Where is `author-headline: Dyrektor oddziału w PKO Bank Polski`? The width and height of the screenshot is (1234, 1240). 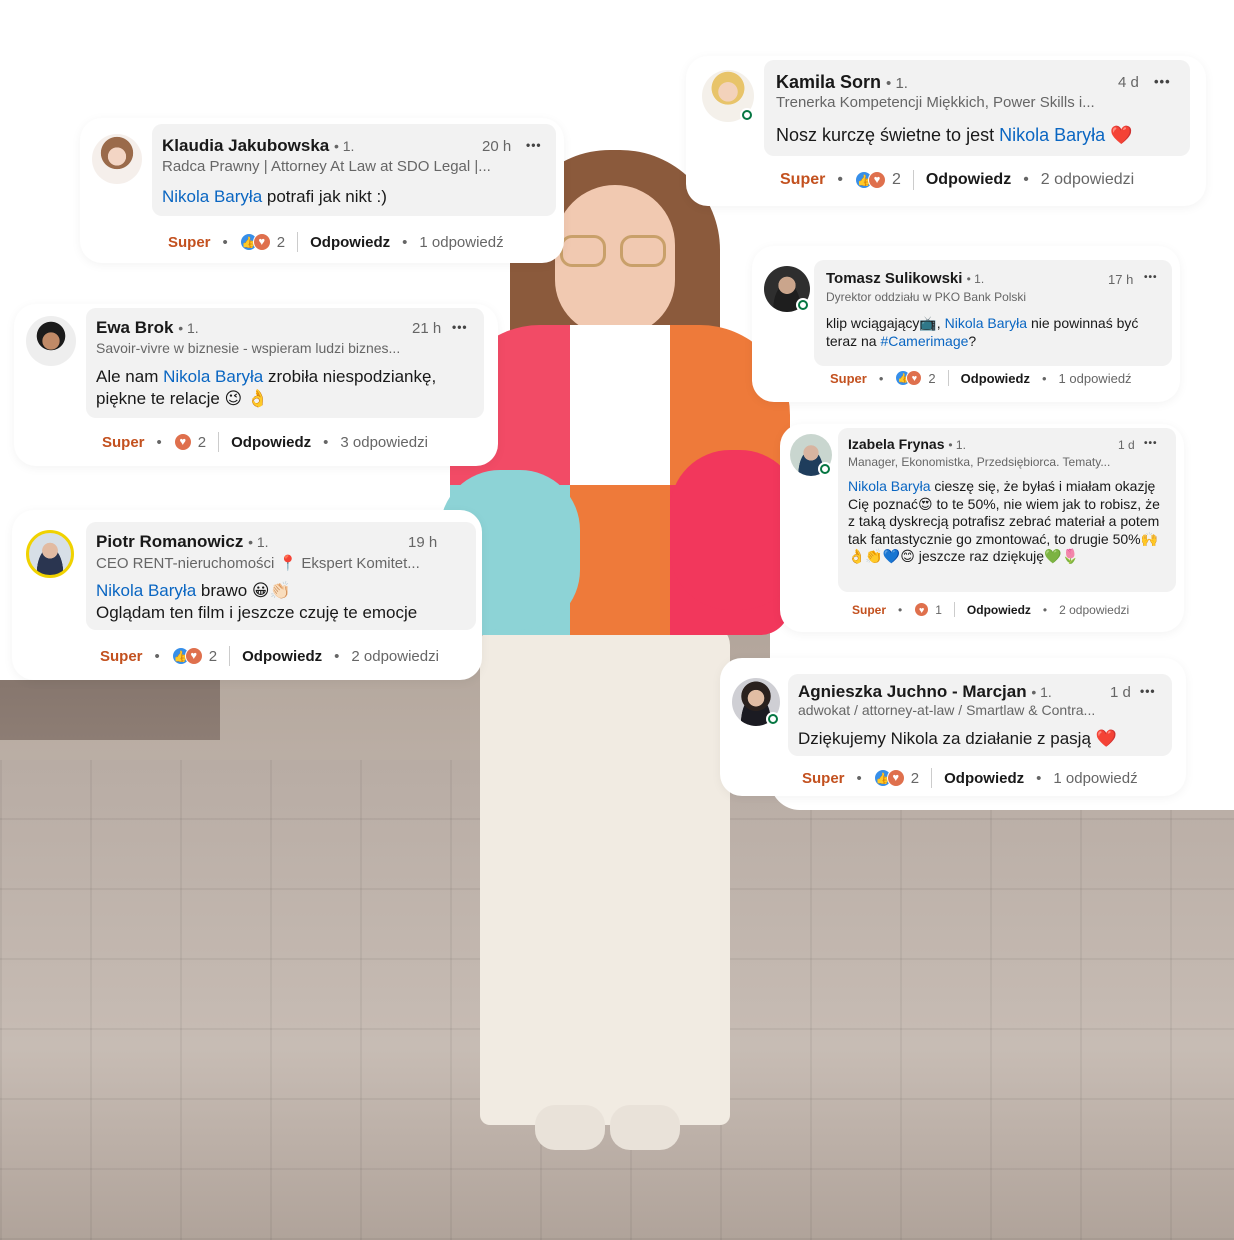 author-headline: Dyrektor oddziału w PKO Bank Polski is located at coordinates (926, 297).